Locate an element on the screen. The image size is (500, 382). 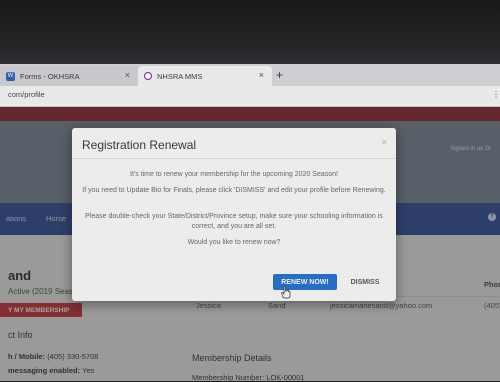
close-icon: × is located at coordinates (384, 142).